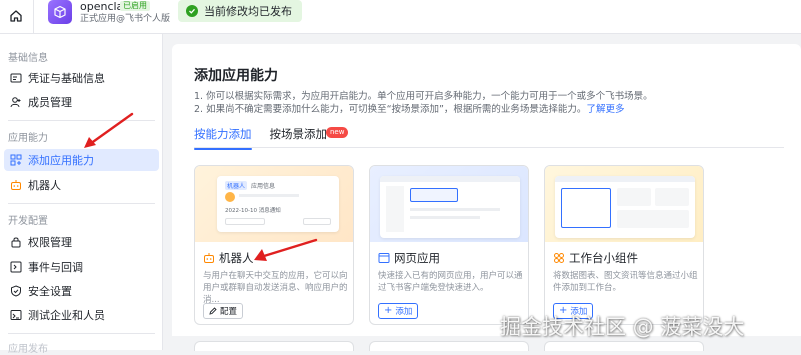 The image size is (801, 355). Describe the element at coordinates (253, 211) in the screenshot. I see `preview-date: 2022-10-10 消息通知` at that location.